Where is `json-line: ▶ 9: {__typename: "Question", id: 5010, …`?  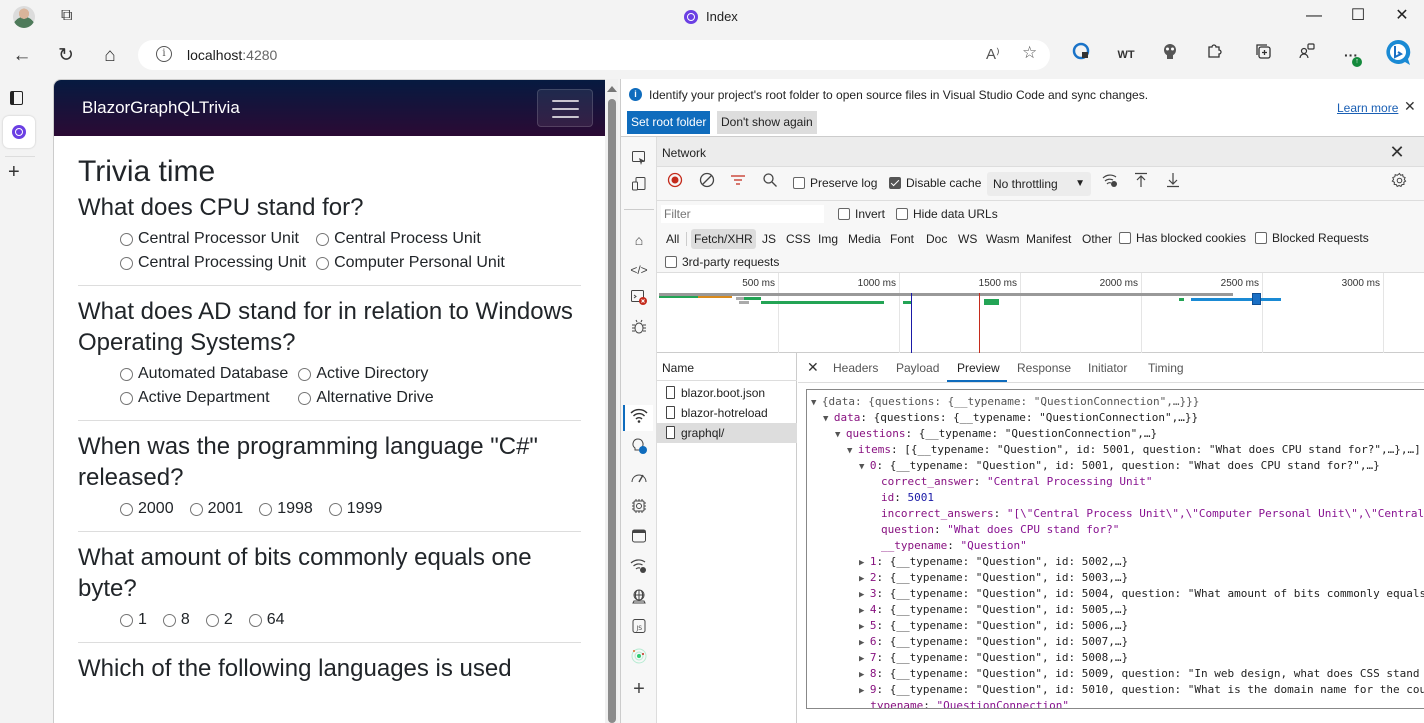 json-line: ▶ 9: {__typename: "Question", id: 5010, … is located at coordinates (1141, 690).